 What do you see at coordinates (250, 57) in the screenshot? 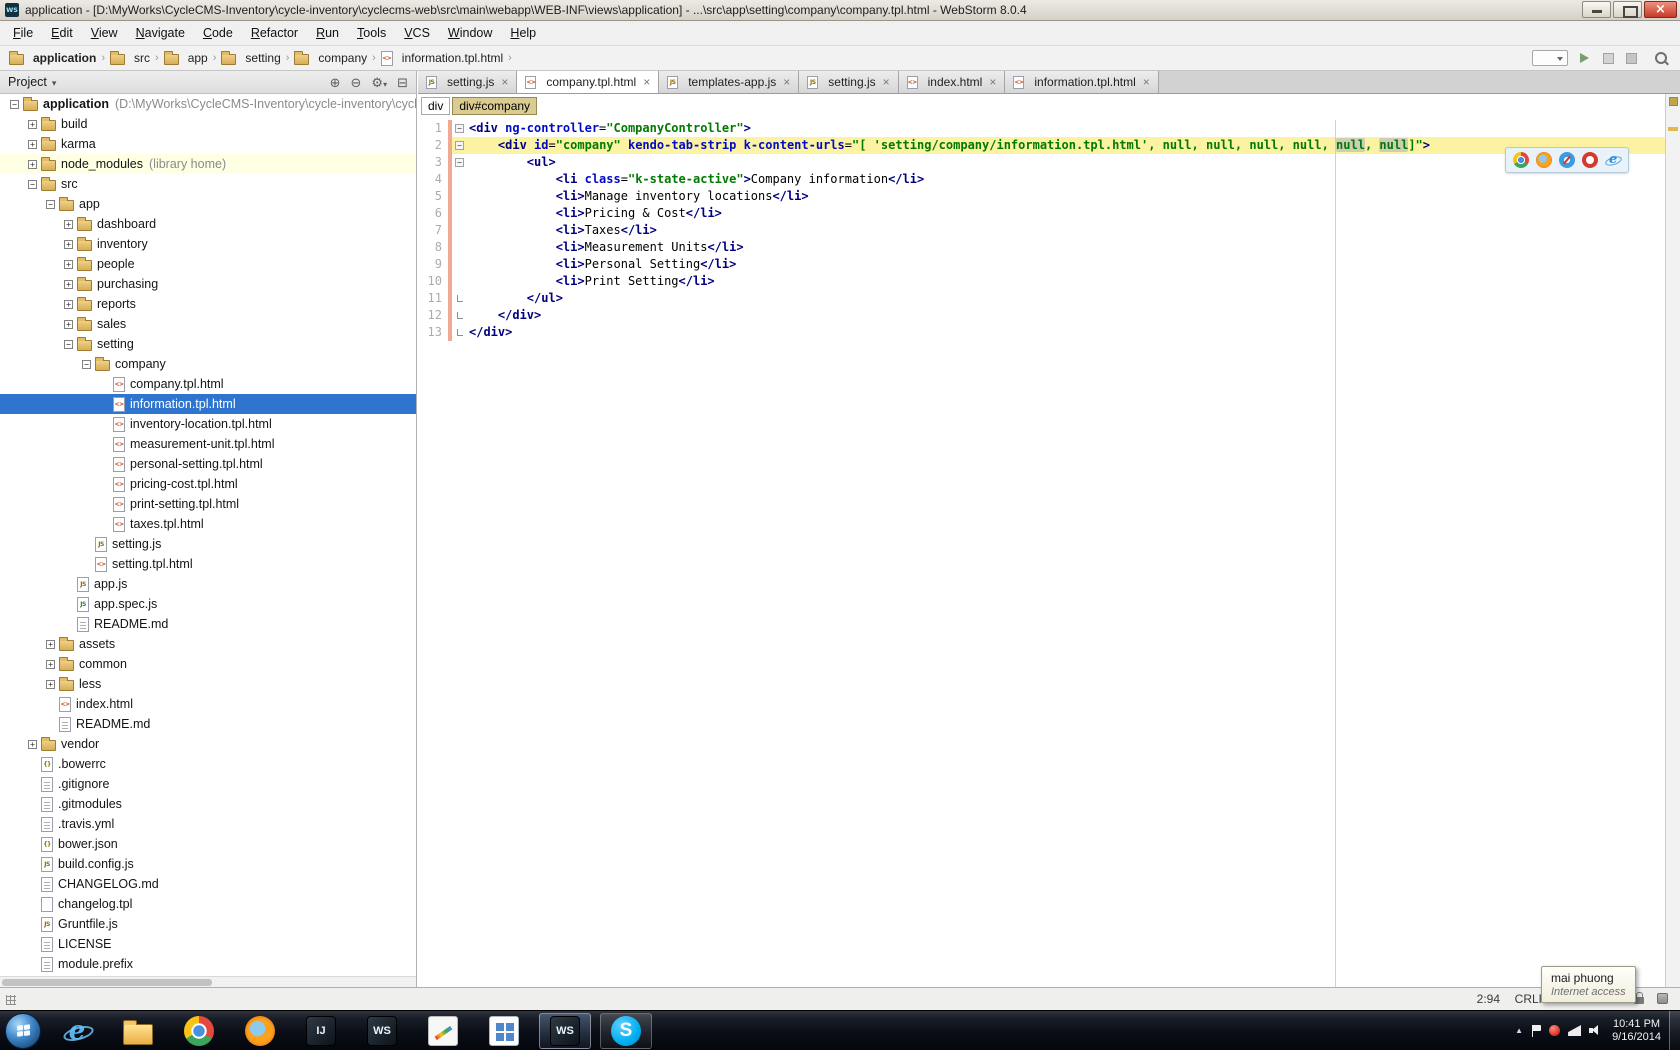
I see `breadcrumb-item-setting: setting` at bounding box center [250, 57].